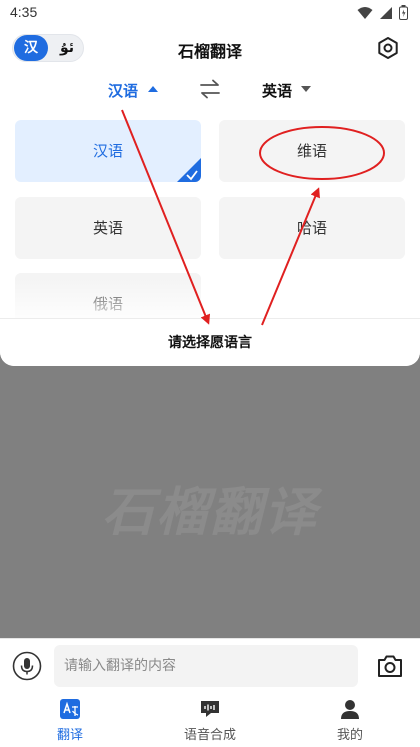 The width and height of the screenshot is (420, 747). I want to click on language-option-uyghur: 维语, so click(312, 151).